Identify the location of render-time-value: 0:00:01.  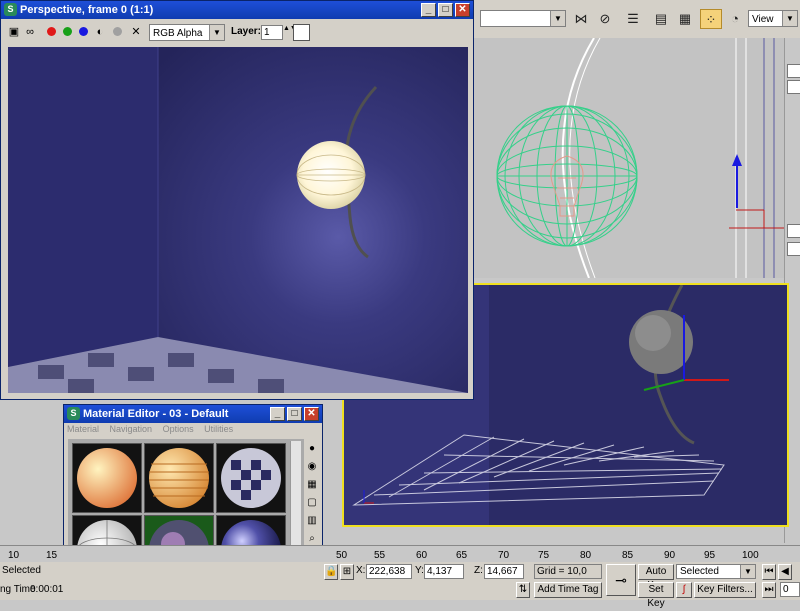
(47, 589).